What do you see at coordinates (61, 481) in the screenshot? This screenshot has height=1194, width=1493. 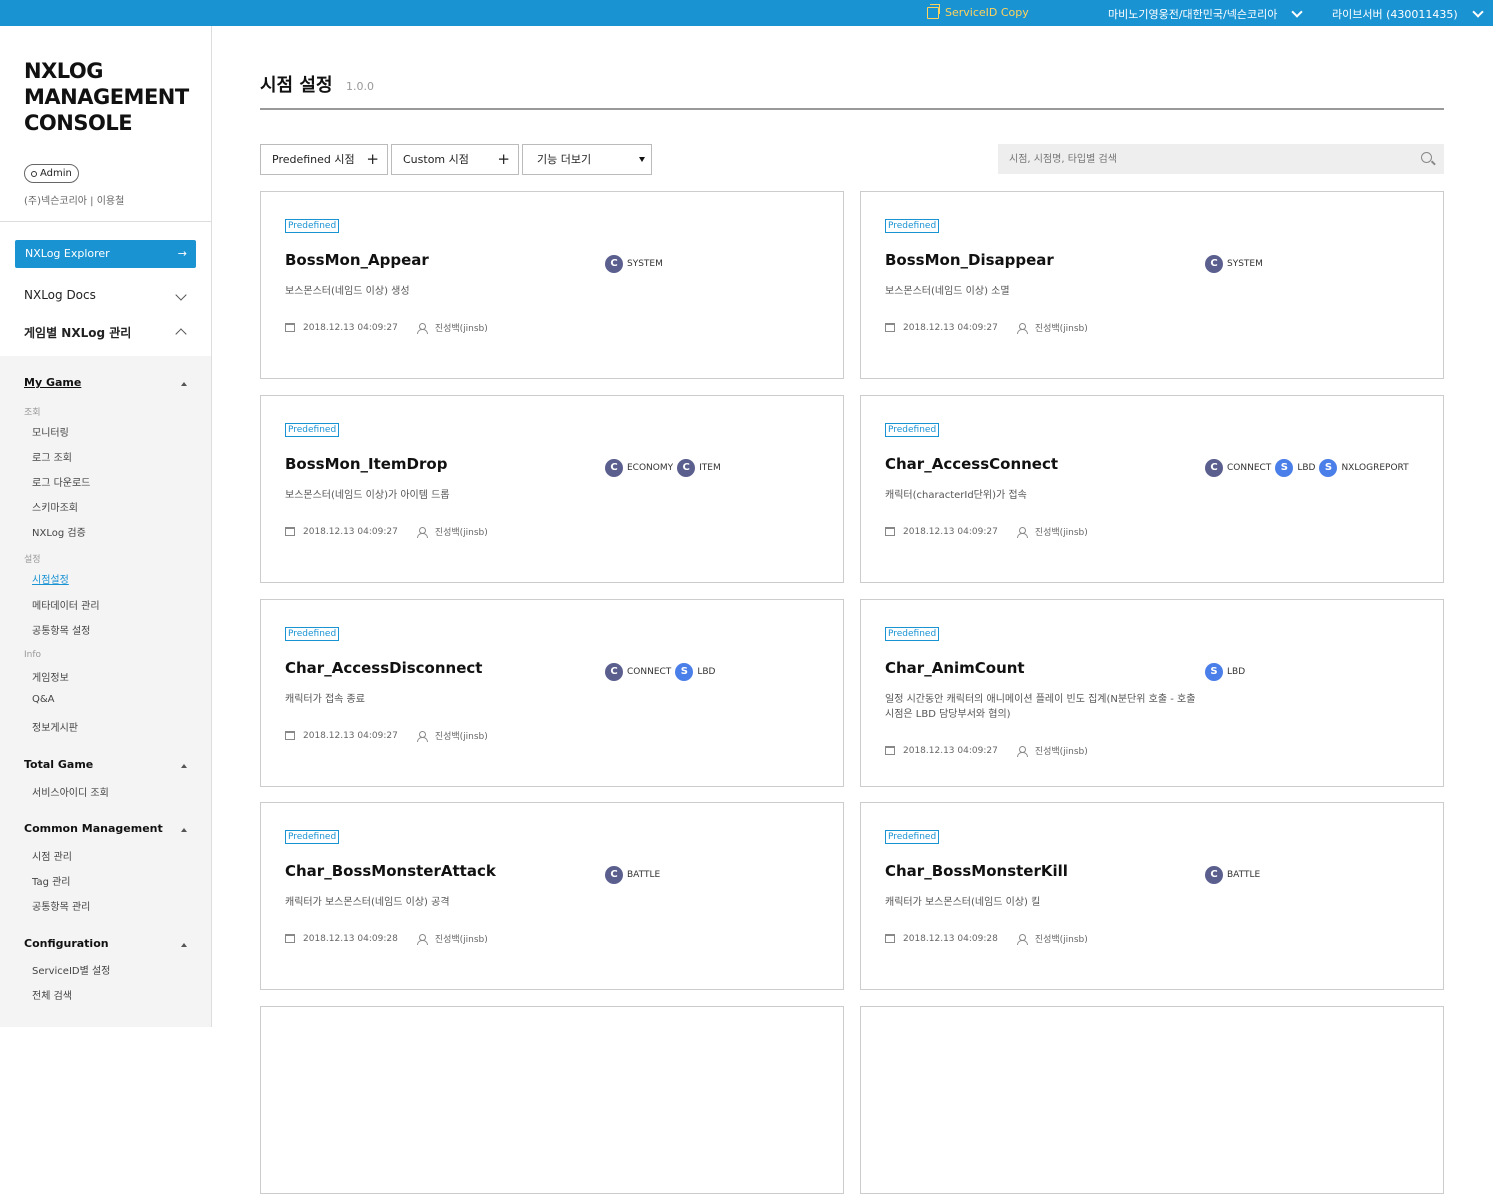 I see `menu-log-download: 로그 다운로드` at bounding box center [61, 481].